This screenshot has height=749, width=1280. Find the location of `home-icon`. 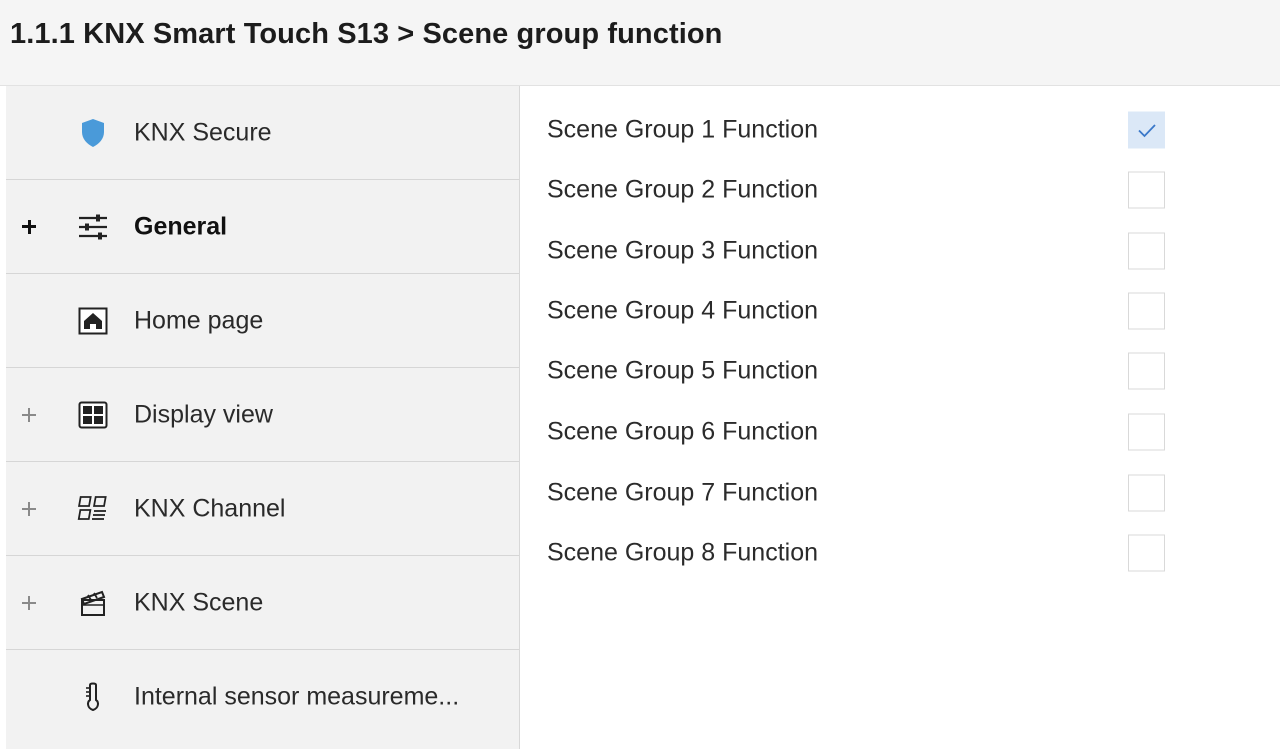

home-icon is located at coordinates (93, 321).